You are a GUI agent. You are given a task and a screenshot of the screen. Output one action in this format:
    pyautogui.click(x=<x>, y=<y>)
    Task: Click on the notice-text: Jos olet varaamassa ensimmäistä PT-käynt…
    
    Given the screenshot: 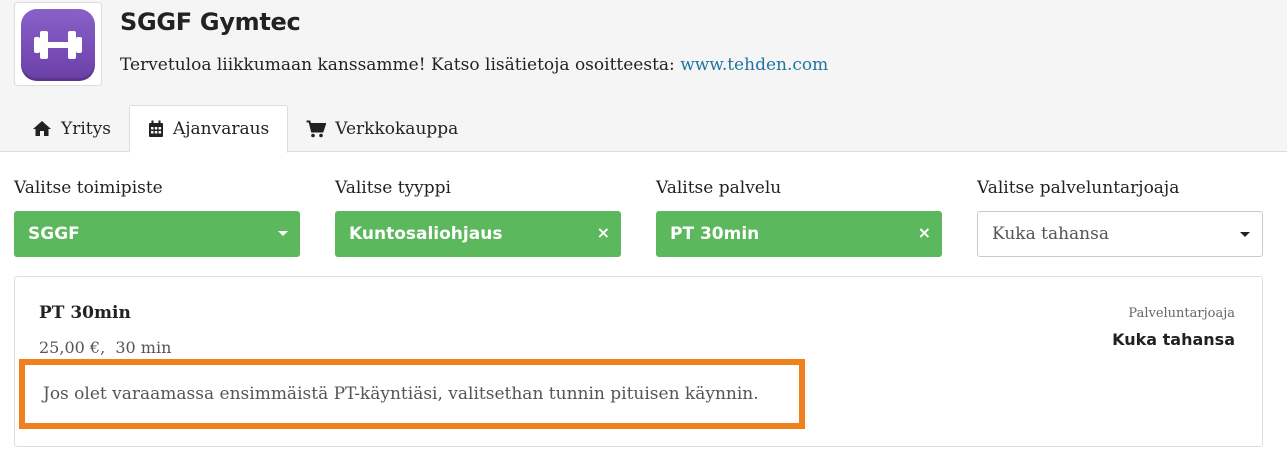 What is the action you would take?
    pyautogui.click(x=401, y=394)
    